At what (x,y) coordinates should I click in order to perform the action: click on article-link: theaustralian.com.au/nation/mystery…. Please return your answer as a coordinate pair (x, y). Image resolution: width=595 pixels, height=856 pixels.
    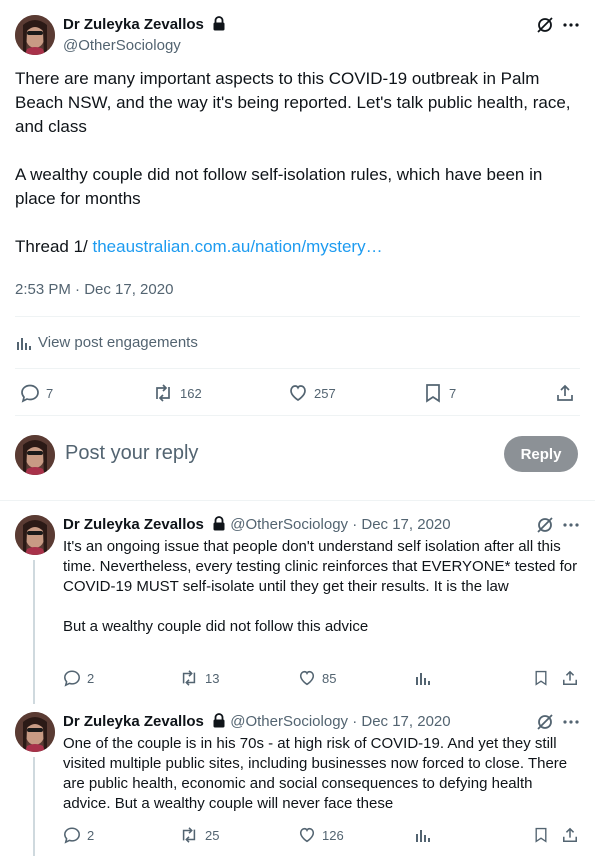
    Looking at the image, I should click on (238, 246).